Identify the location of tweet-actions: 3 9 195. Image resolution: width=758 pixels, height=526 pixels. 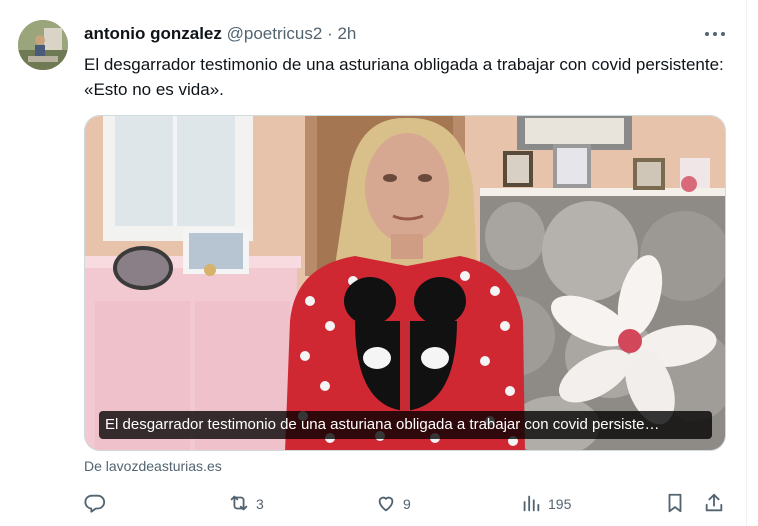
(379, 505).